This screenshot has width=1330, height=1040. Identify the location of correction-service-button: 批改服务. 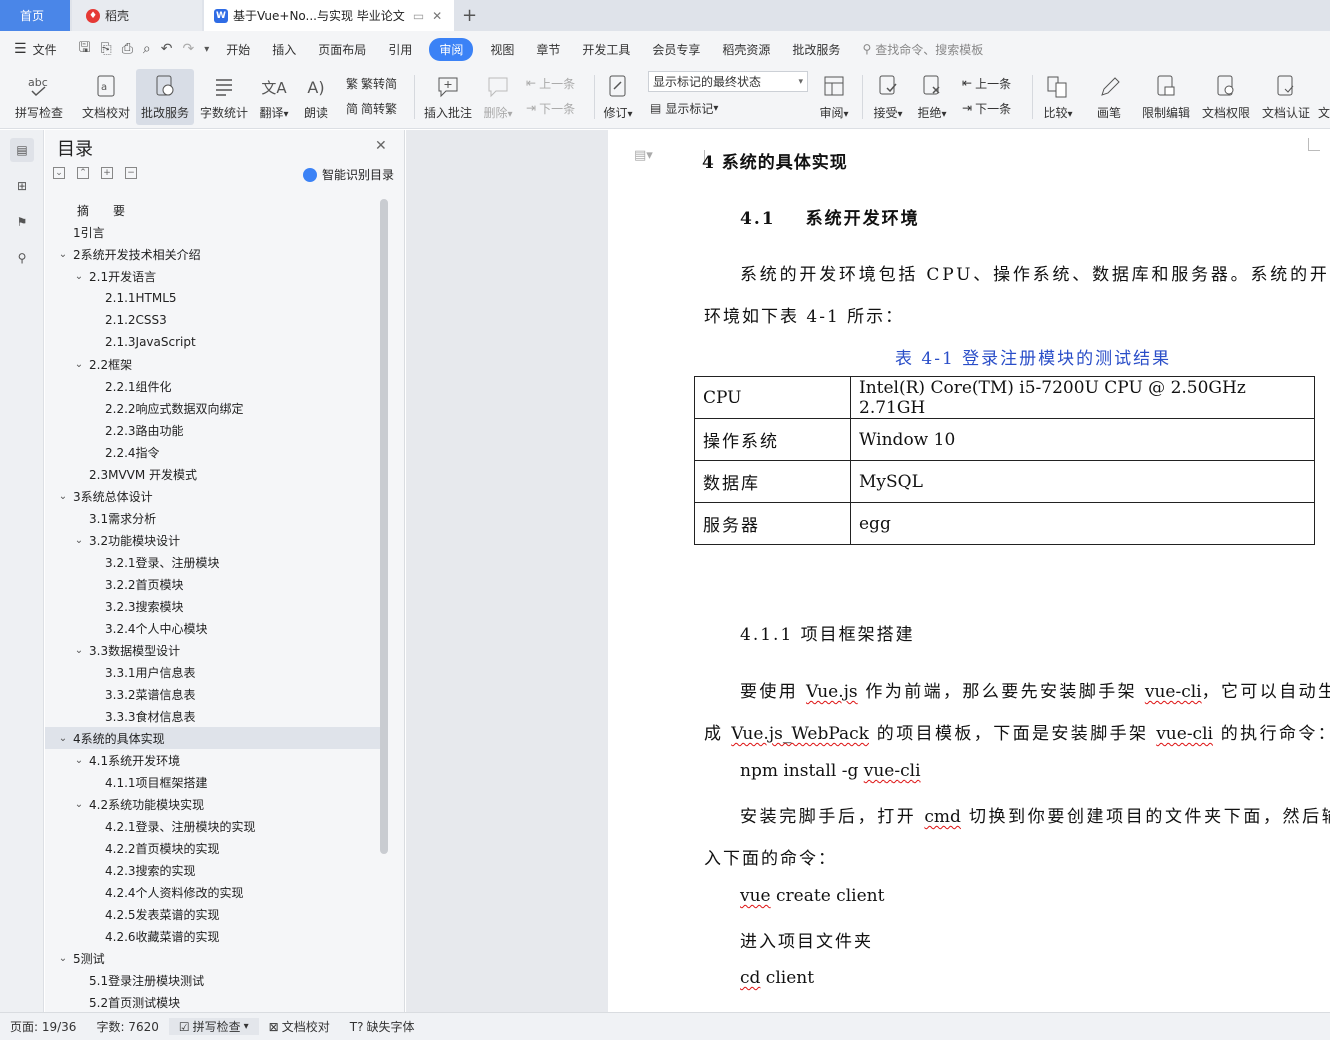
(165, 97).